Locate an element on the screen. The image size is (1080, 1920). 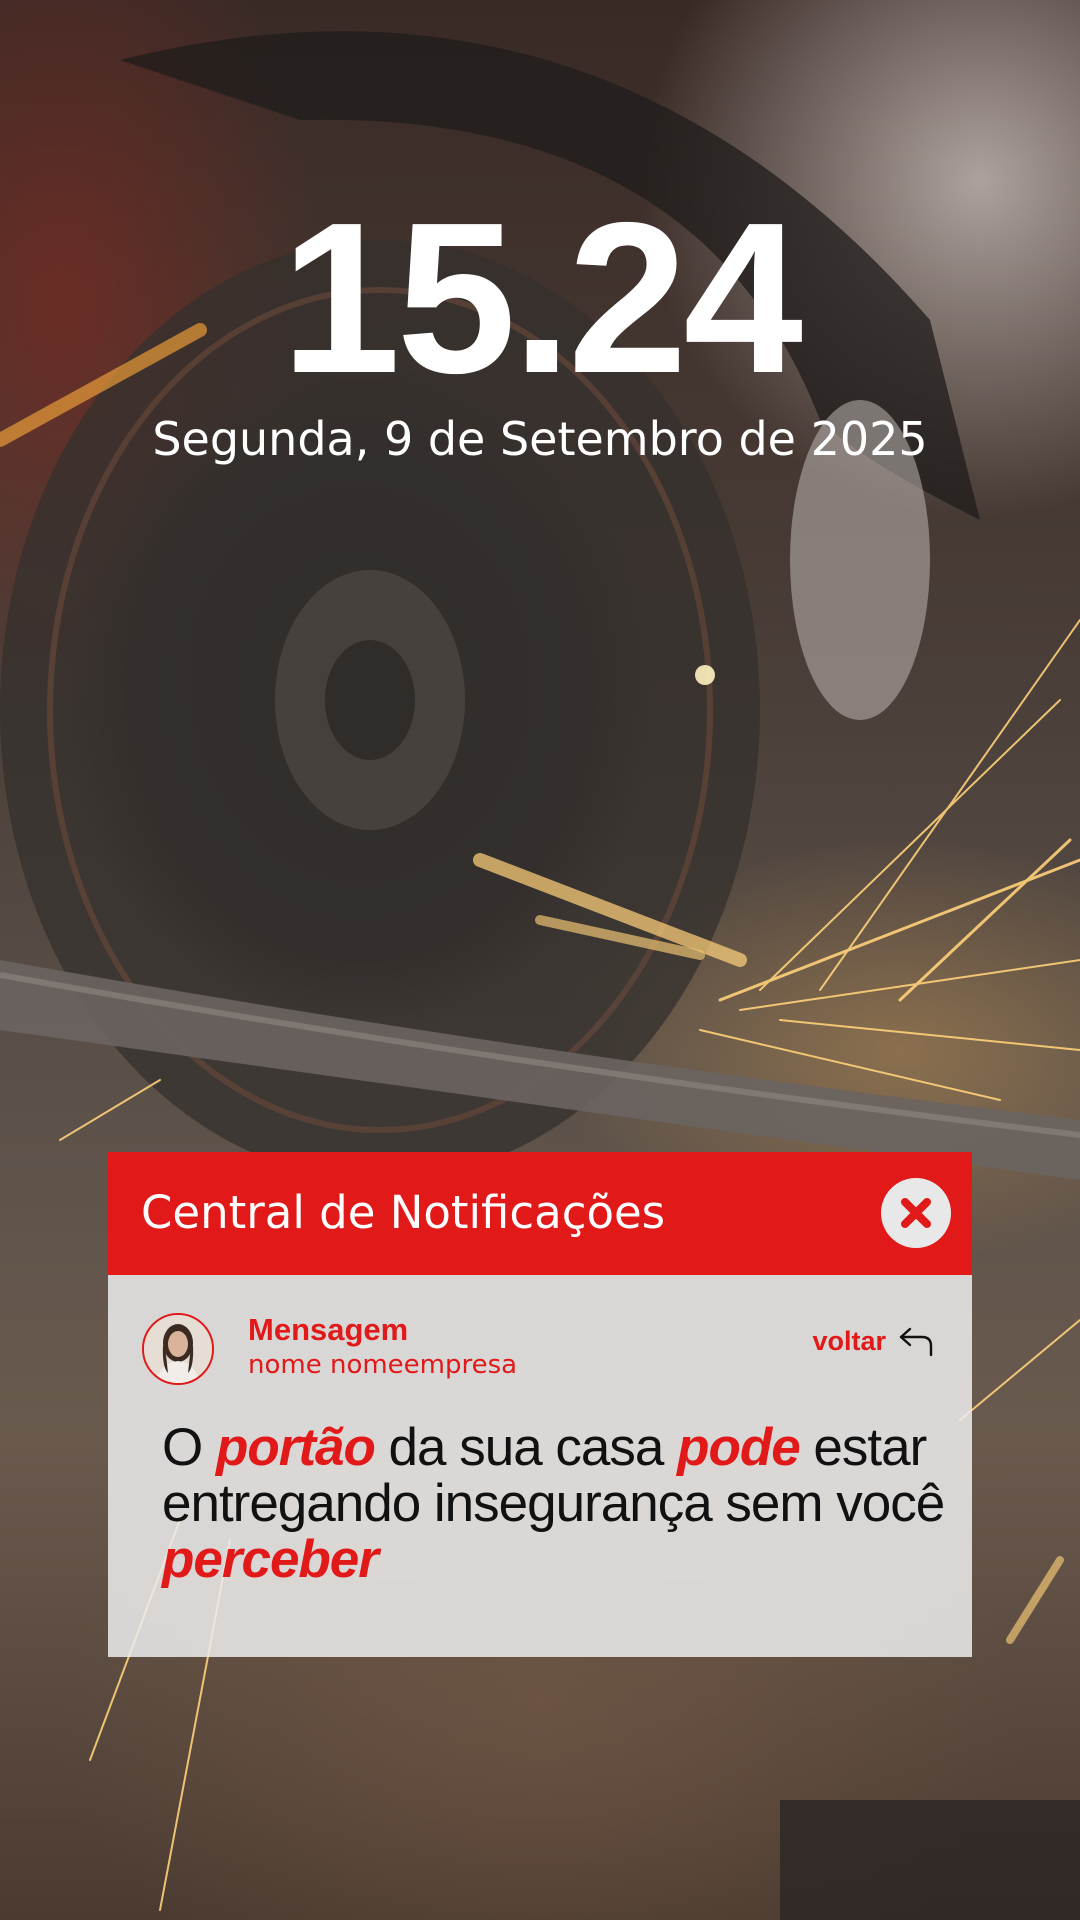
lock-clock: 15.24 is located at coordinates (541, 297).